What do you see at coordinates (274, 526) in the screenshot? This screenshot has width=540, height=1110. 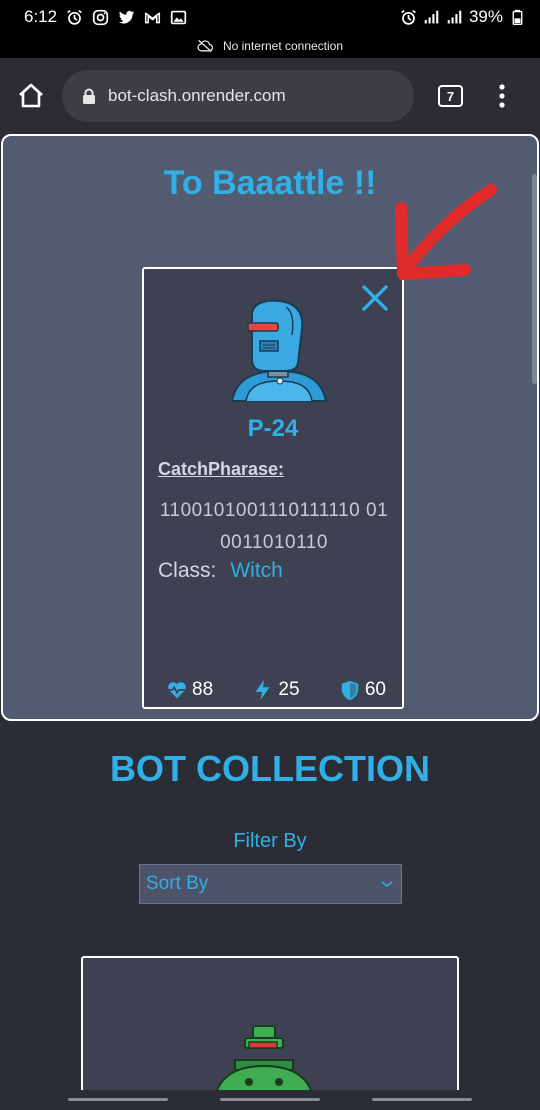 I see `catchphrase-value: 1100101001110111110 010011010110` at bounding box center [274, 526].